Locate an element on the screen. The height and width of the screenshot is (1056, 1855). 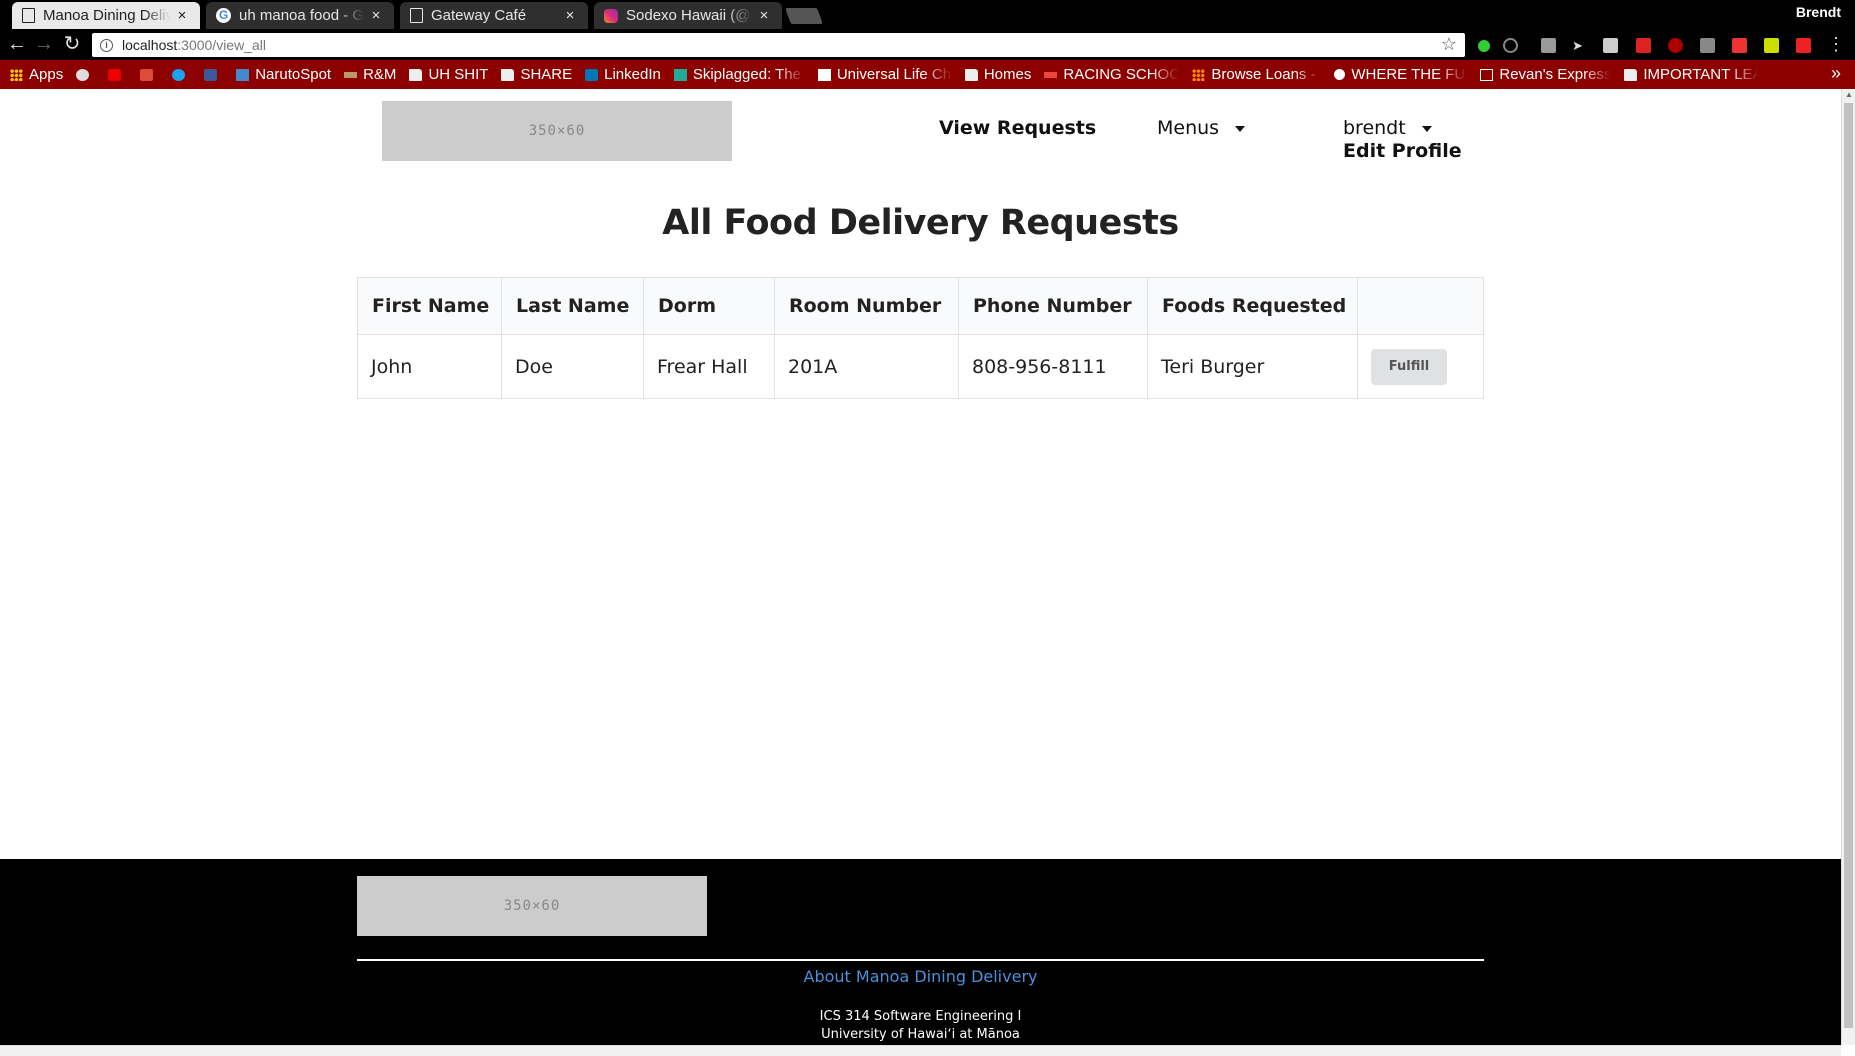
nav-menus-dropdown: Menus is located at coordinates (1201, 128).